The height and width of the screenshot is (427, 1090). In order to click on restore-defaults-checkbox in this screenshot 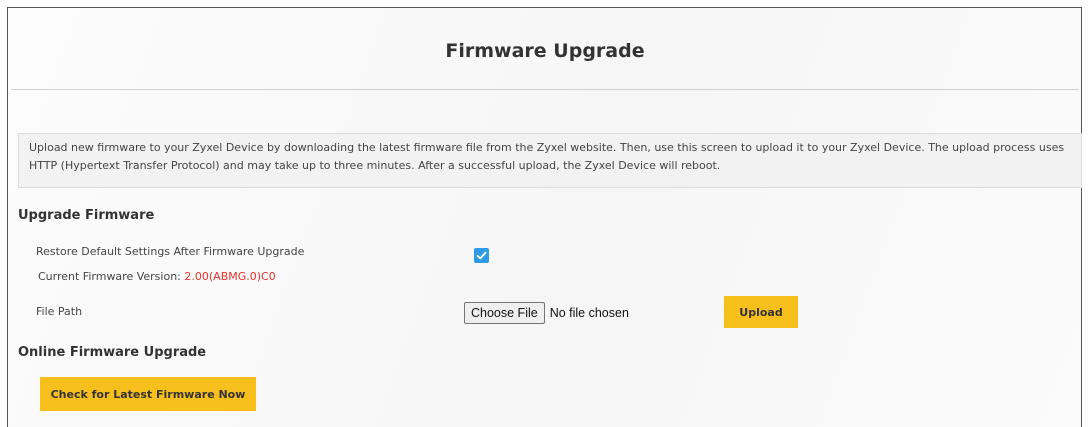, I will do `click(481, 255)`.